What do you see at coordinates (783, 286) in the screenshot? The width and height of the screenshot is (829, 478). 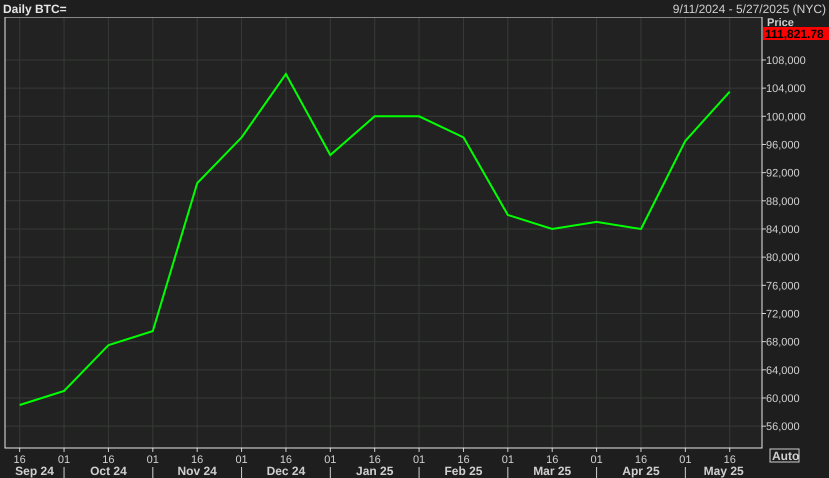 I see `y-tick-label: 76,000` at bounding box center [783, 286].